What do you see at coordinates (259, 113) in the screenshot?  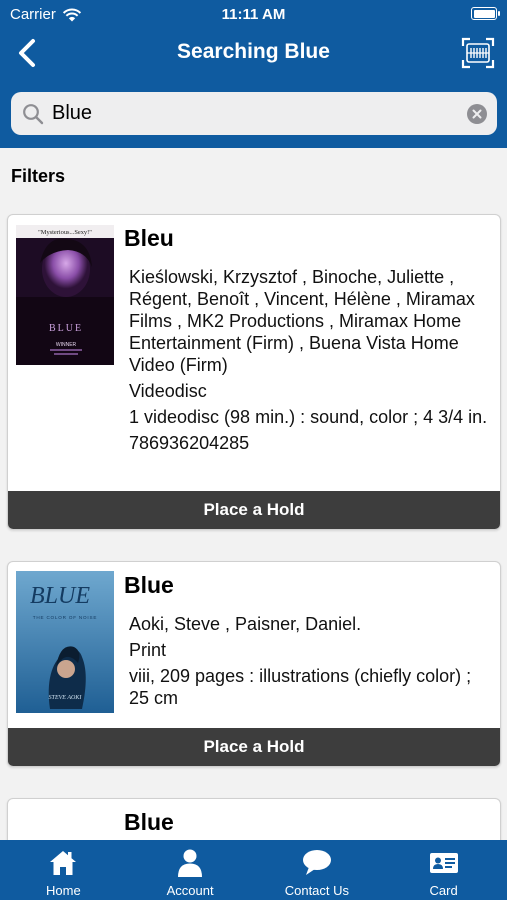 I see `search-input` at bounding box center [259, 113].